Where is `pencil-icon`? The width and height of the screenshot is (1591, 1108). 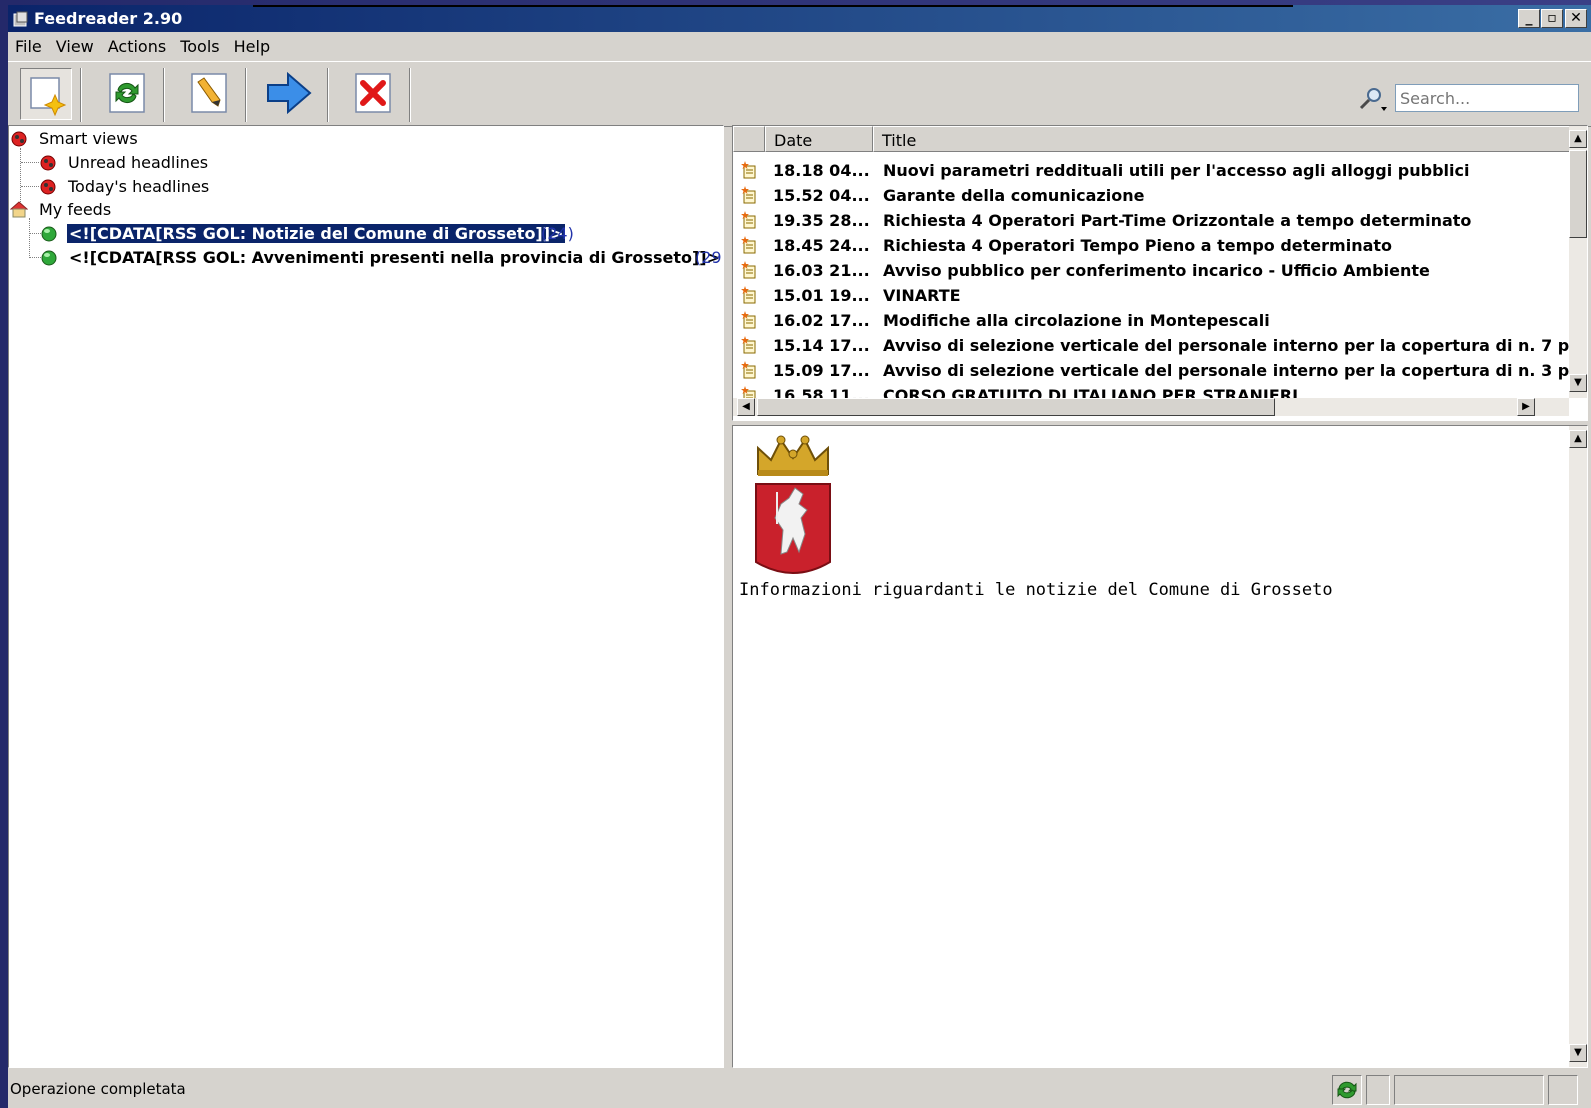 pencil-icon is located at coordinates (209, 93).